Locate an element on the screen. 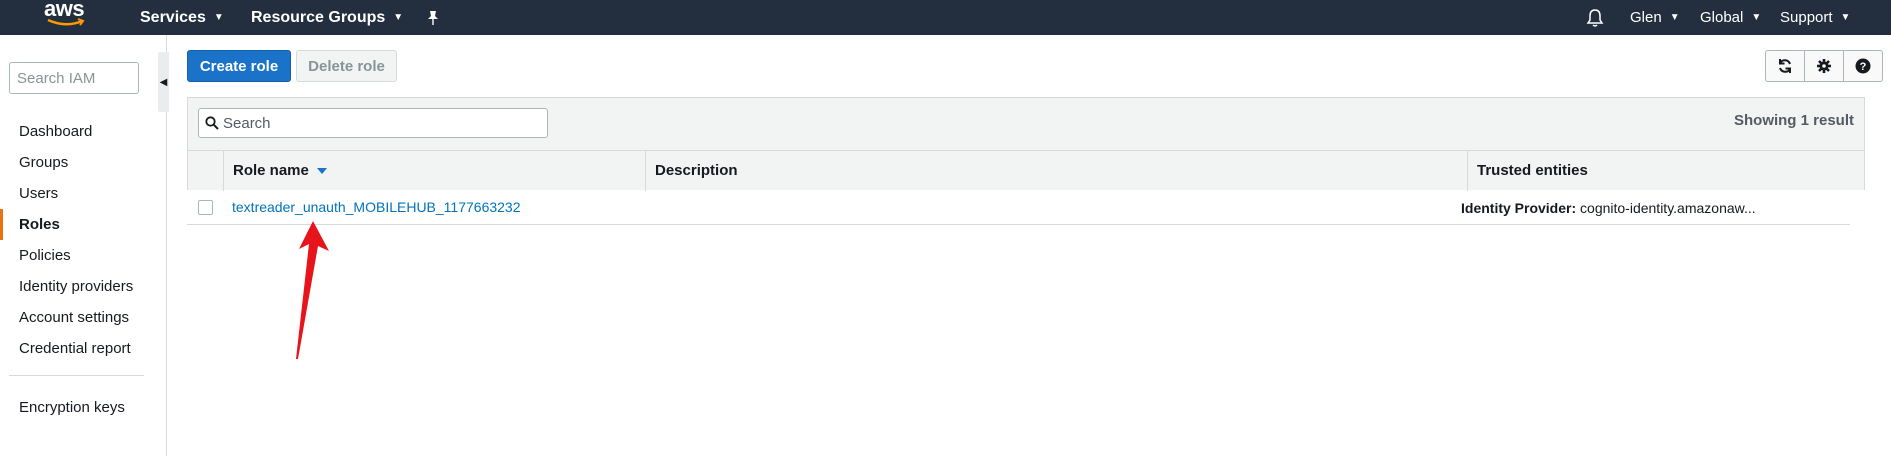  trusted-label: Identity Provider: is located at coordinates (1519, 208).